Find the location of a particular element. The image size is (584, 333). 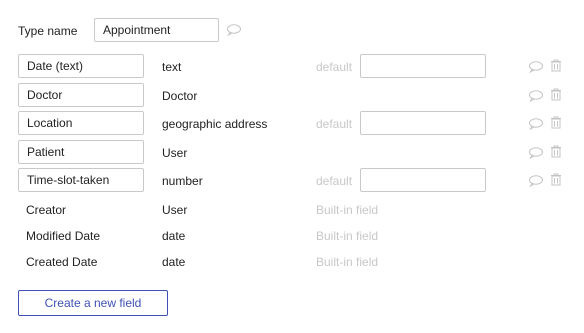

field-type: number is located at coordinates (182, 181).